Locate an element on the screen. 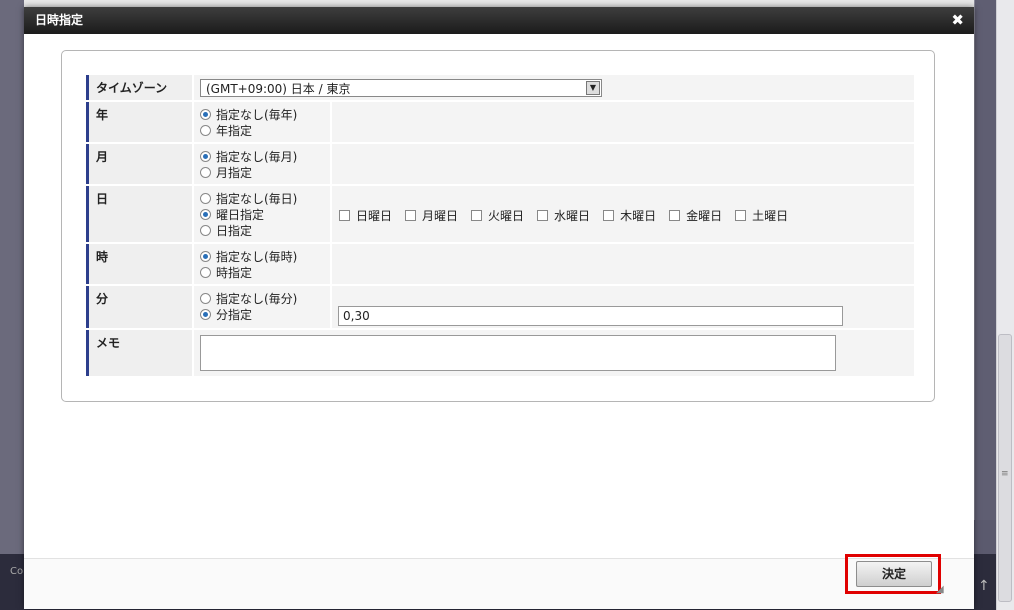  memo-row: メモ is located at coordinates (500, 353).